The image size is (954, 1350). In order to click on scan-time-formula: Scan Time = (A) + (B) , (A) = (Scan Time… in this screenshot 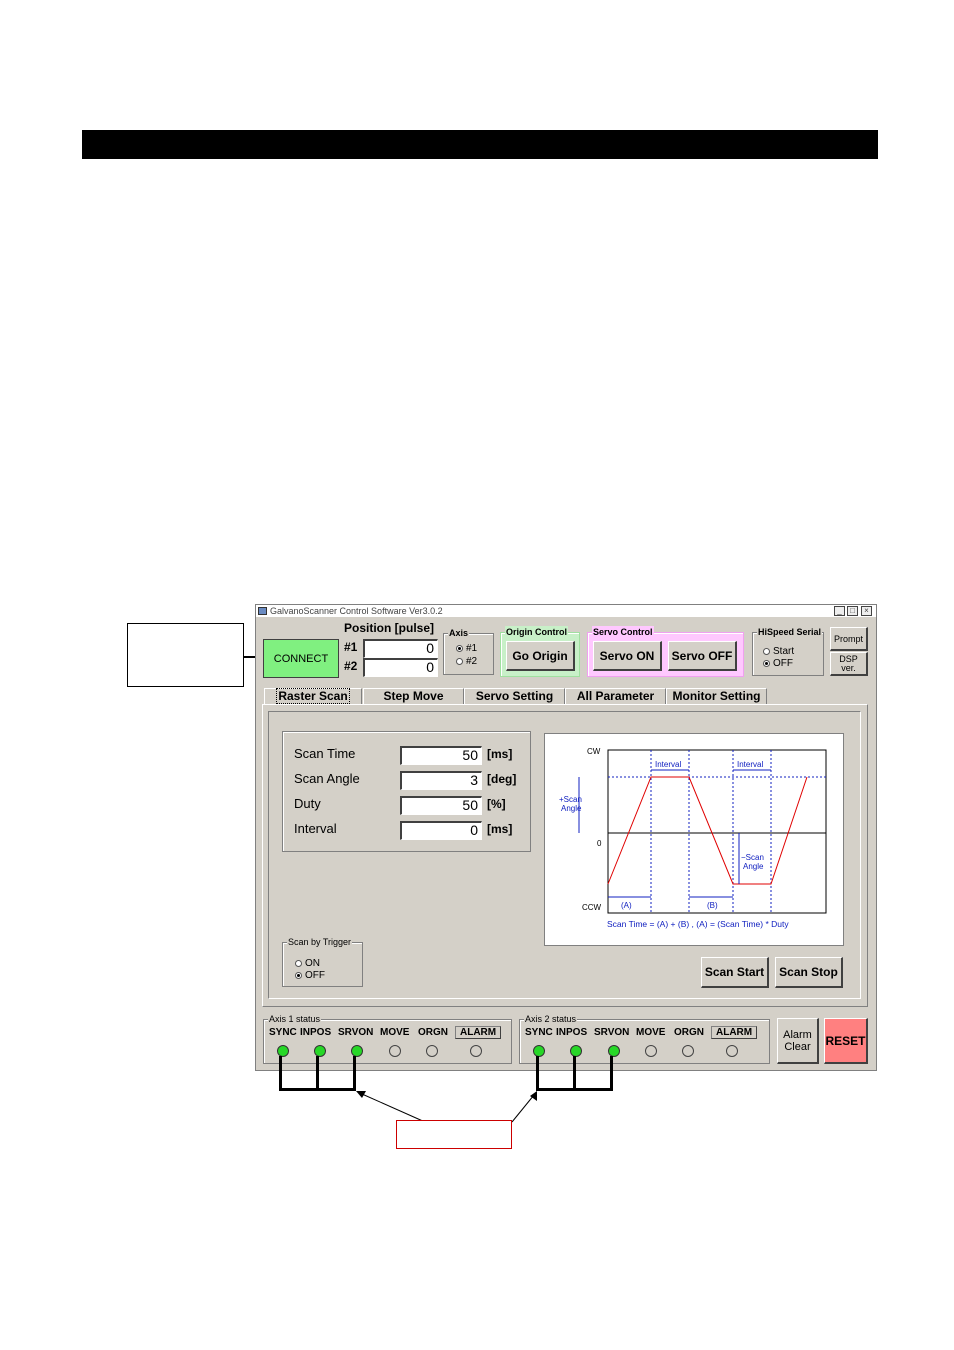, I will do `click(698, 924)`.